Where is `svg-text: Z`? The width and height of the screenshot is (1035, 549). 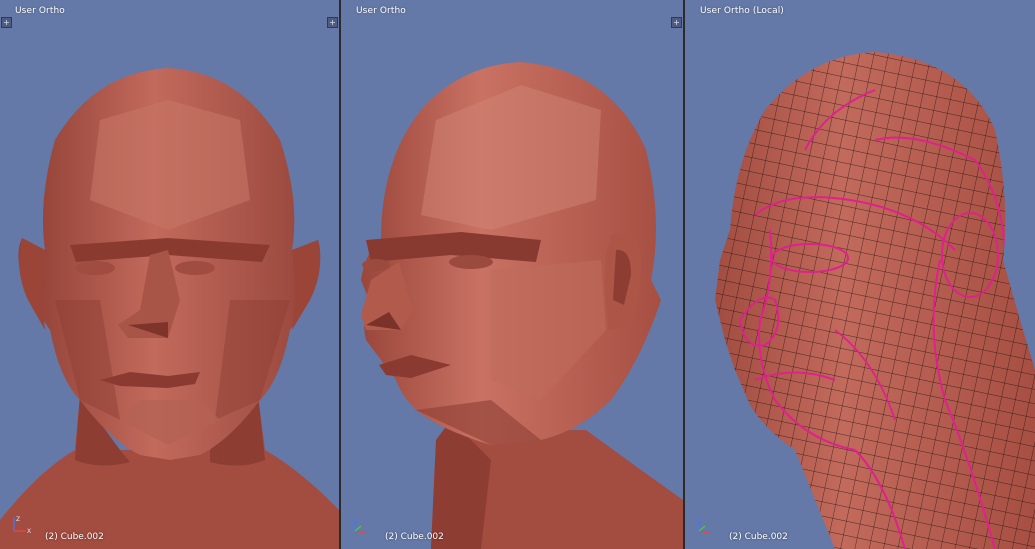
svg-text: Z is located at coordinates (18, 519).